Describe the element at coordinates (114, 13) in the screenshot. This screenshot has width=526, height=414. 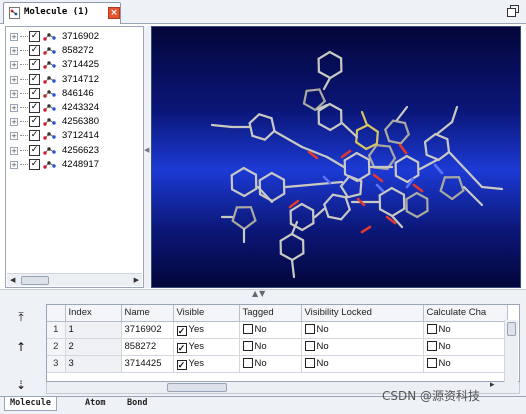
I see `close-tab-button: ×` at that location.